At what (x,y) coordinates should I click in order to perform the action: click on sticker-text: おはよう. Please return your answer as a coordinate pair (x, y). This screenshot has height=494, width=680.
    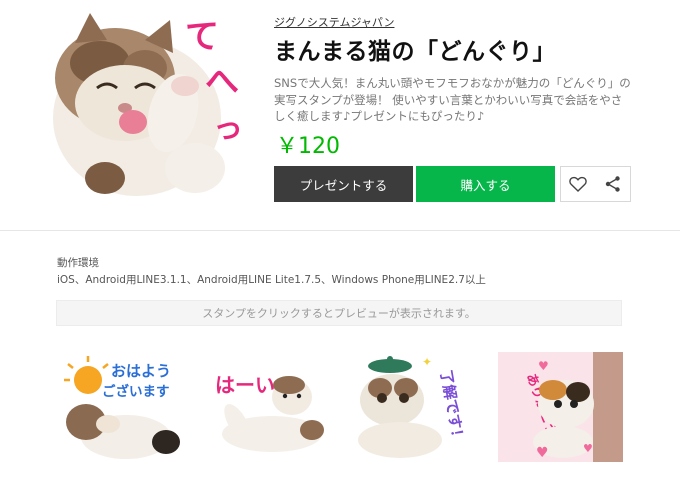
    Looking at the image, I should click on (141, 371).